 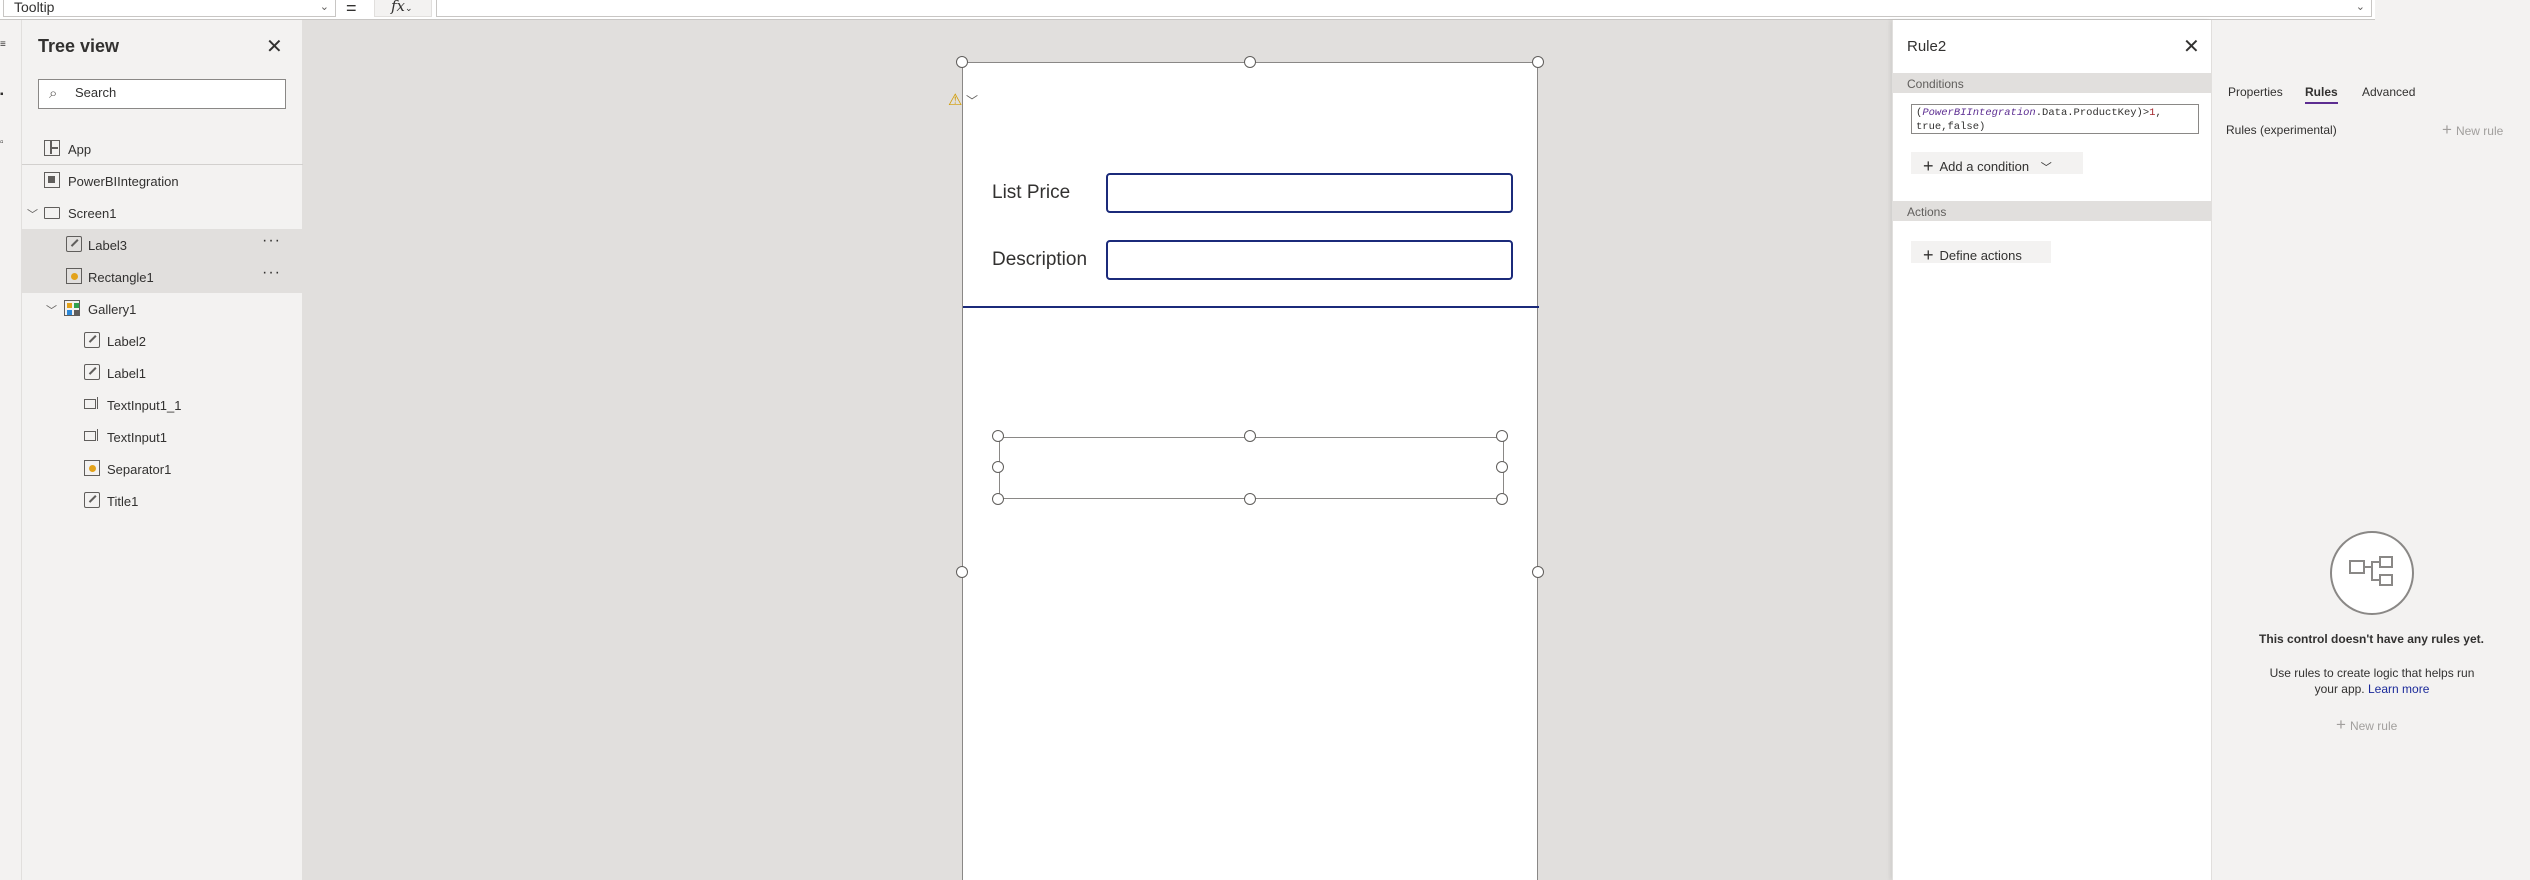 I want to click on fx-icon: fx, so click(x=398, y=7).